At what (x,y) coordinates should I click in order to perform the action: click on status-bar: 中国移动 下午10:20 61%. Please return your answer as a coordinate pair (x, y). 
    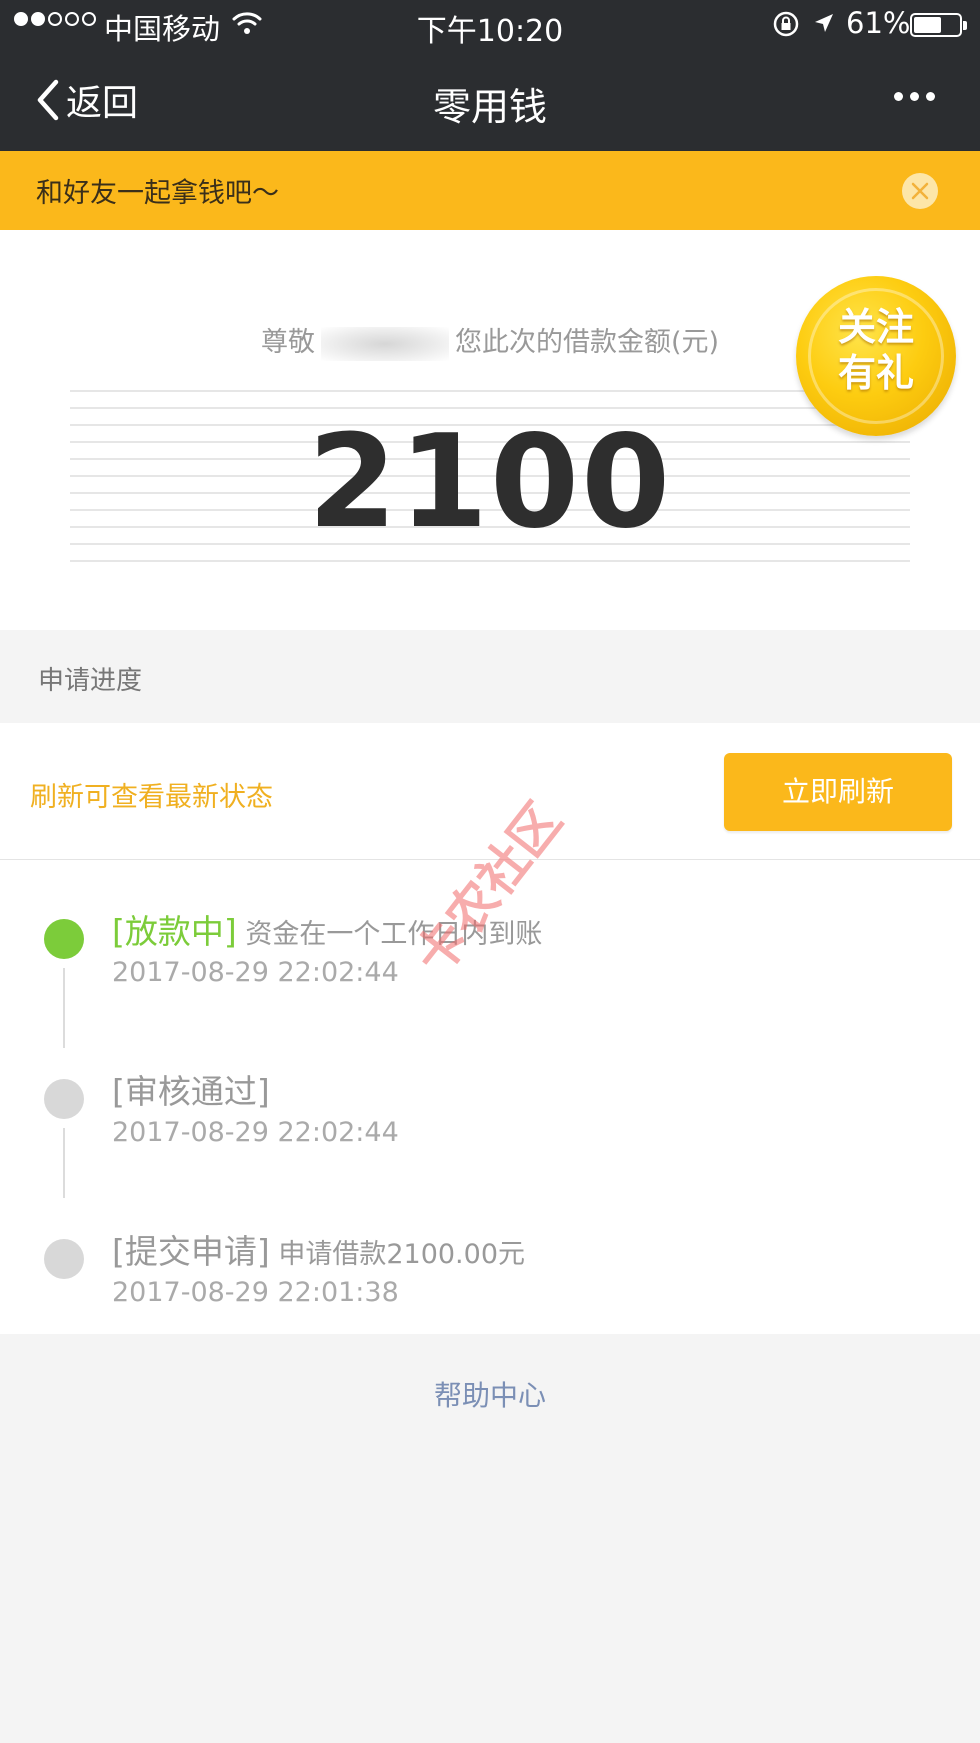
    Looking at the image, I should click on (490, 25).